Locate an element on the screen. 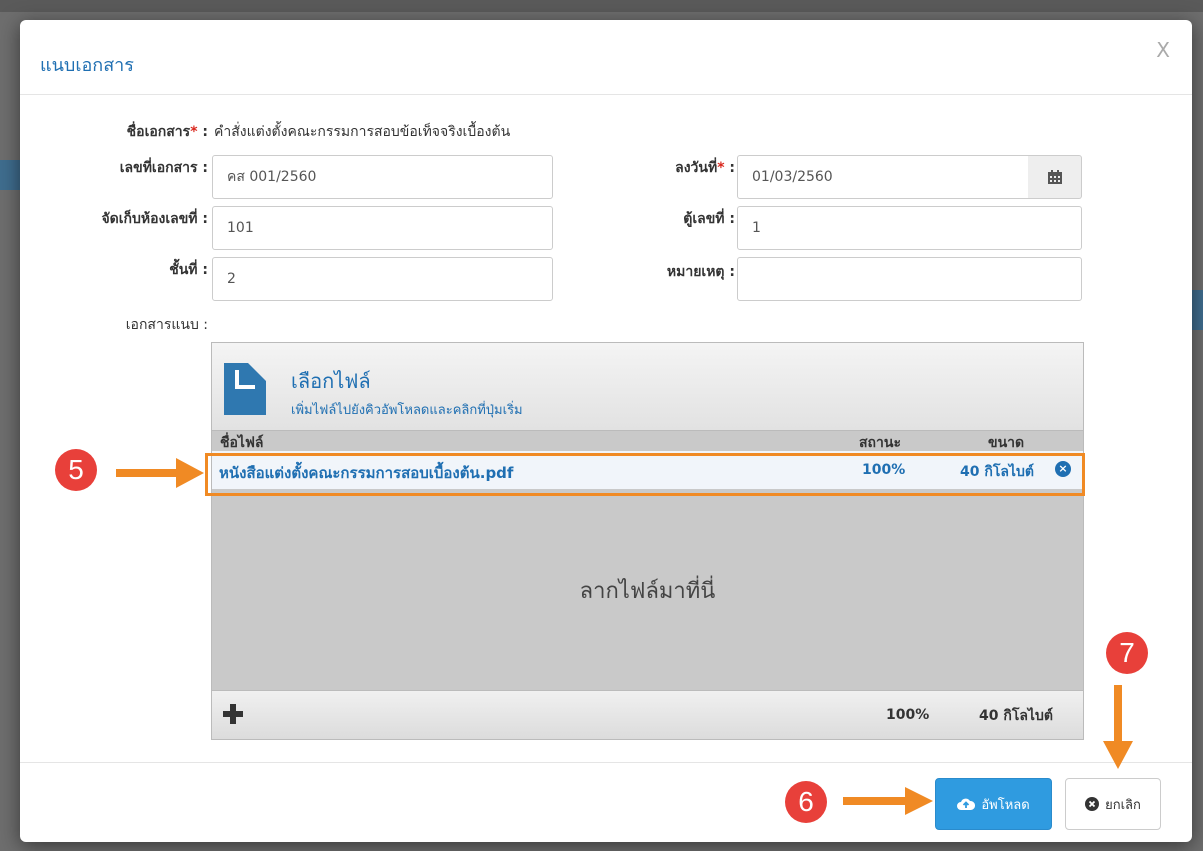 The image size is (1203, 851). floor-input is located at coordinates (382, 279).